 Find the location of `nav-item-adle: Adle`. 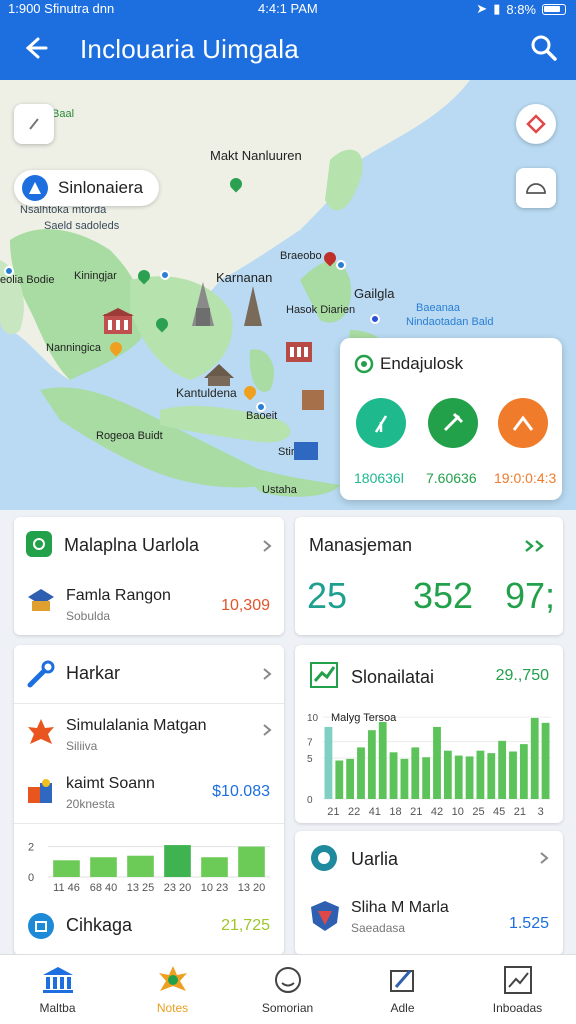

nav-item-adle: Adle is located at coordinates (402, 989).